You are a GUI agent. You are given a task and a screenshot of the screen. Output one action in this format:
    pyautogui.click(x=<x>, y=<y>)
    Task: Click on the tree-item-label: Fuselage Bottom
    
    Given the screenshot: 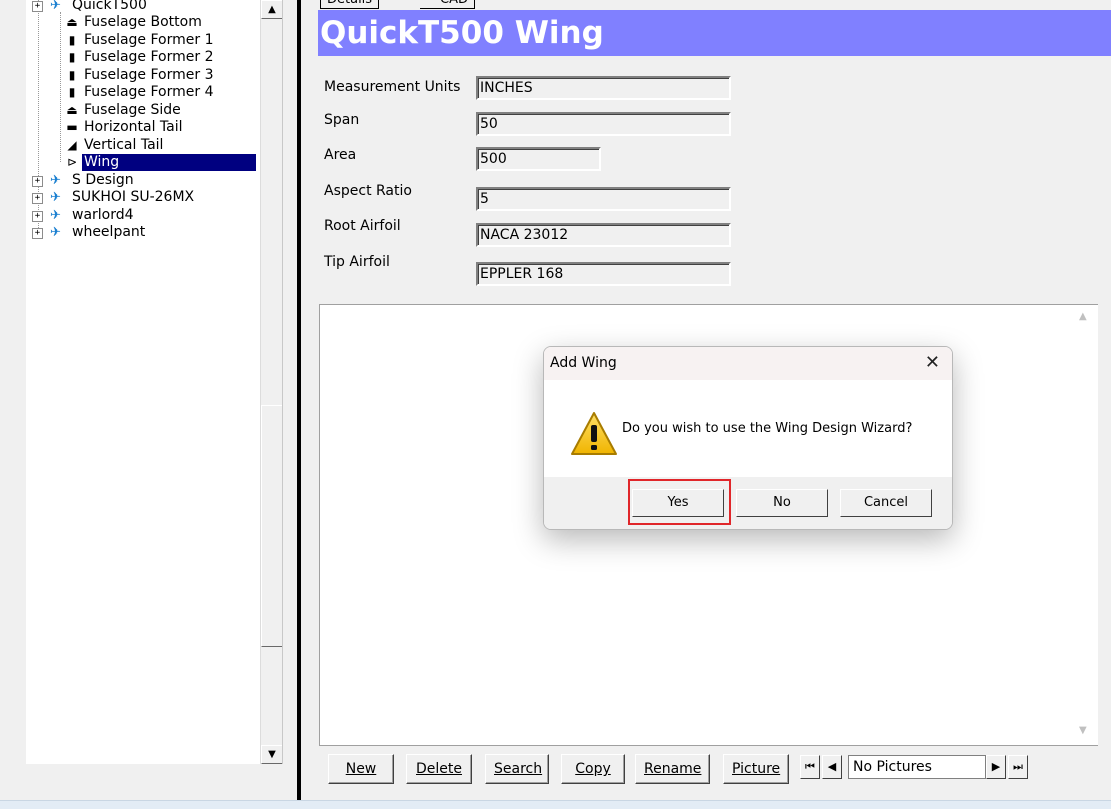 What is the action you would take?
    pyautogui.click(x=143, y=22)
    